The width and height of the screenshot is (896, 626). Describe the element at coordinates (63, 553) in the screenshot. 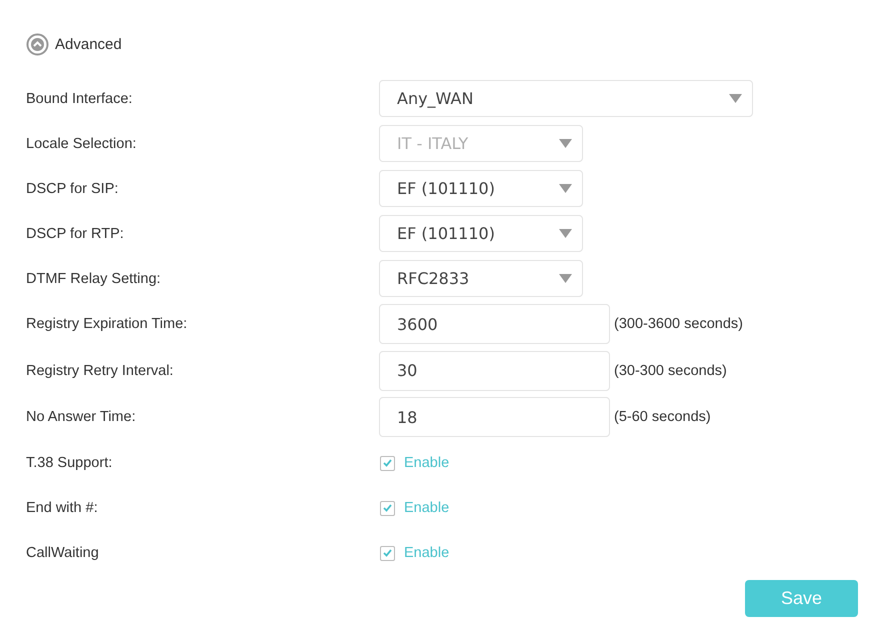

I see `field-label: CallWaiting` at that location.